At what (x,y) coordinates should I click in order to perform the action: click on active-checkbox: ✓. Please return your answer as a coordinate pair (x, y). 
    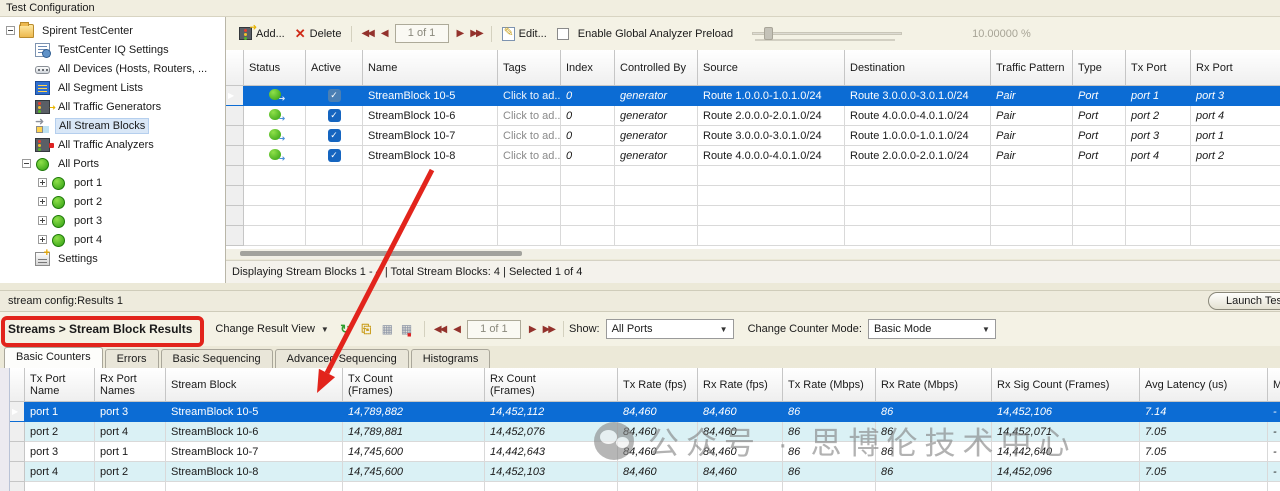
    Looking at the image, I should click on (334, 115).